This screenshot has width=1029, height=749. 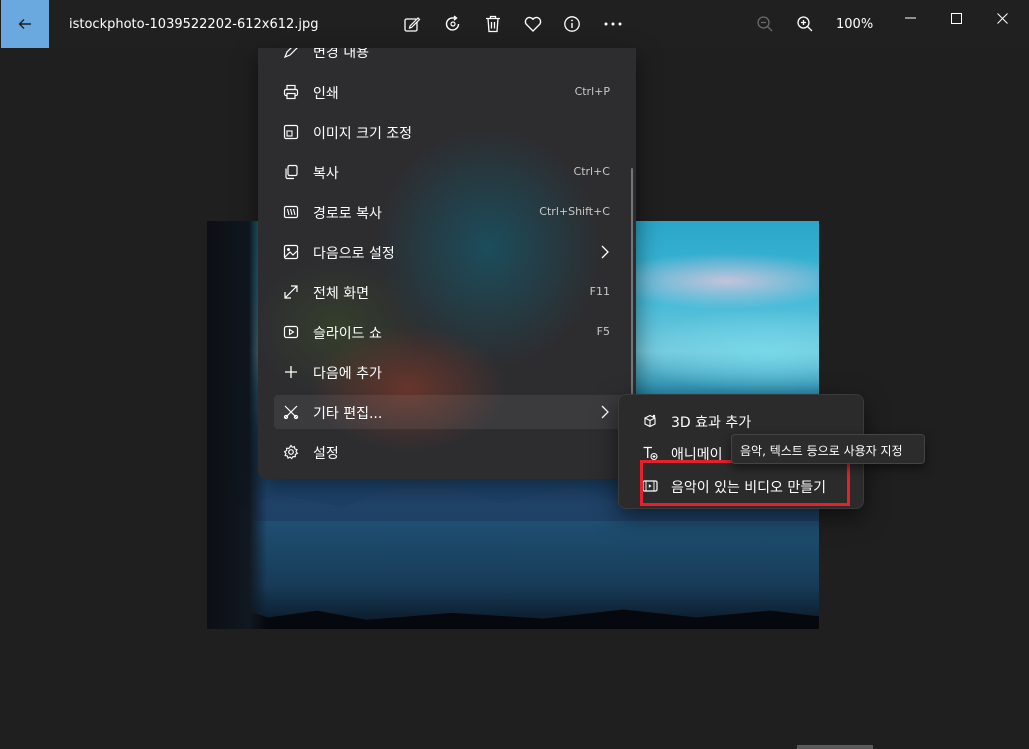 What do you see at coordinates (450, 58) in the screenshot?
I see `menu-item-changes: 변경 내용` at bounding box center [450, 58].